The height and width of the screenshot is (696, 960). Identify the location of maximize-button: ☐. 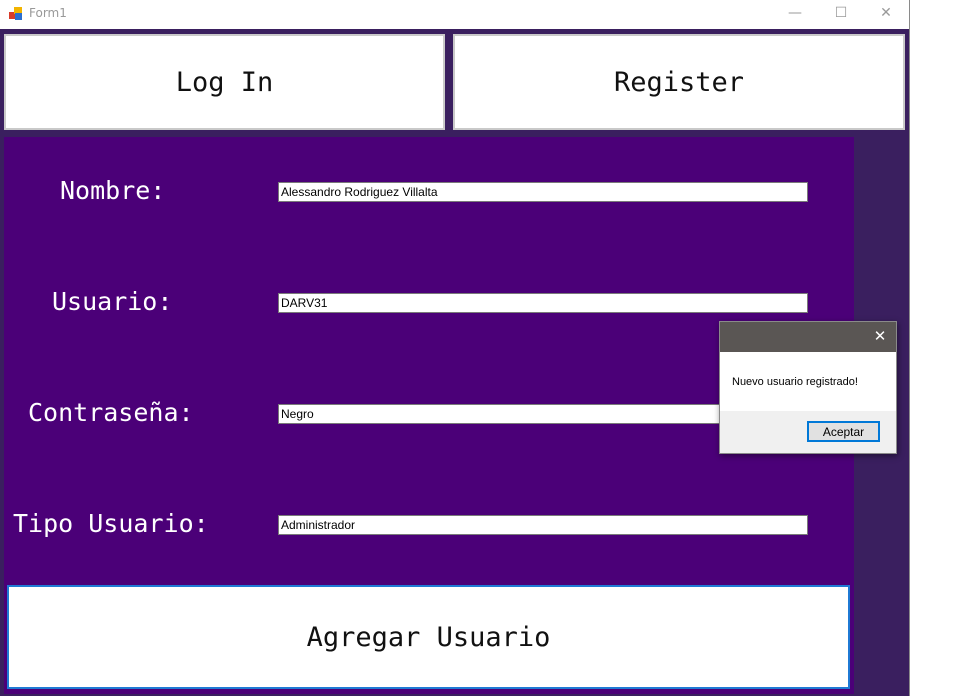
(841, 14).